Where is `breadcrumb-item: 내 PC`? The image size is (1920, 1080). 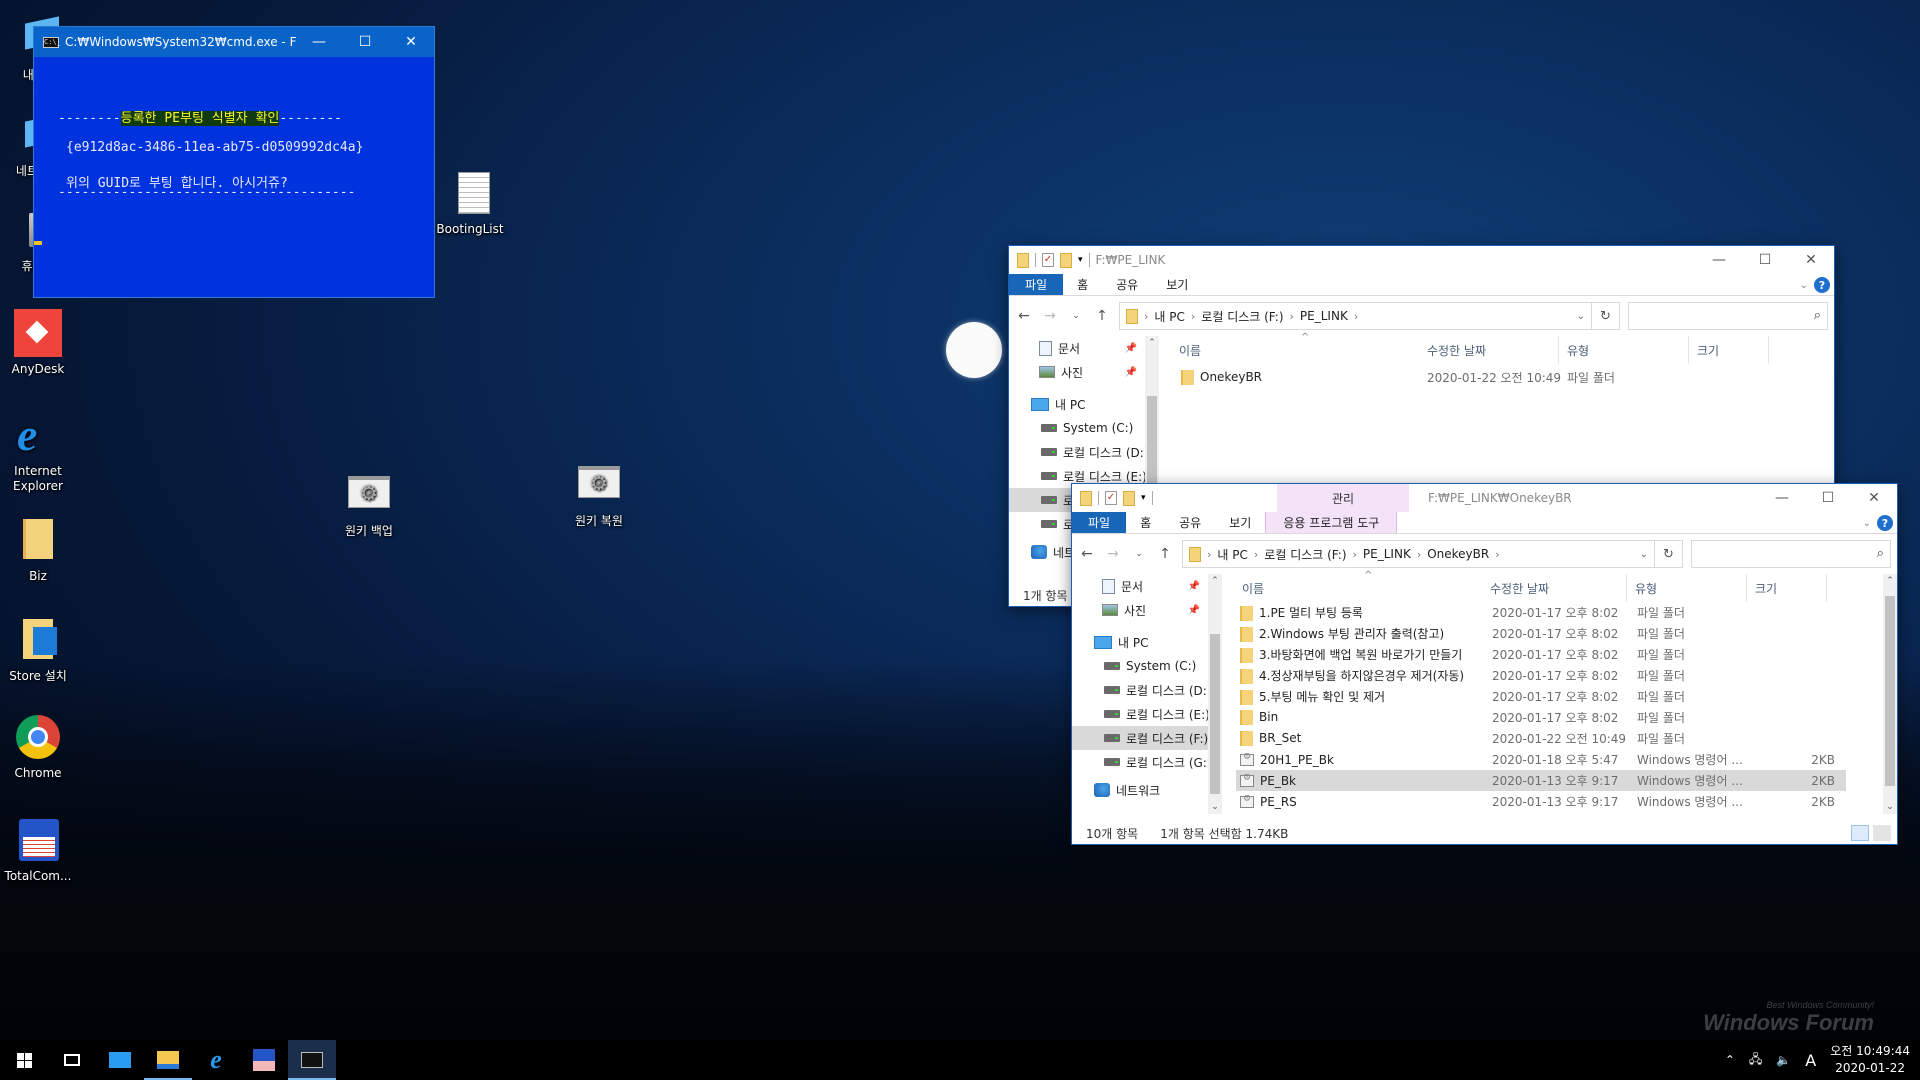 breadcrumb-item: 내 PC is located at coordinates (1169, 316).